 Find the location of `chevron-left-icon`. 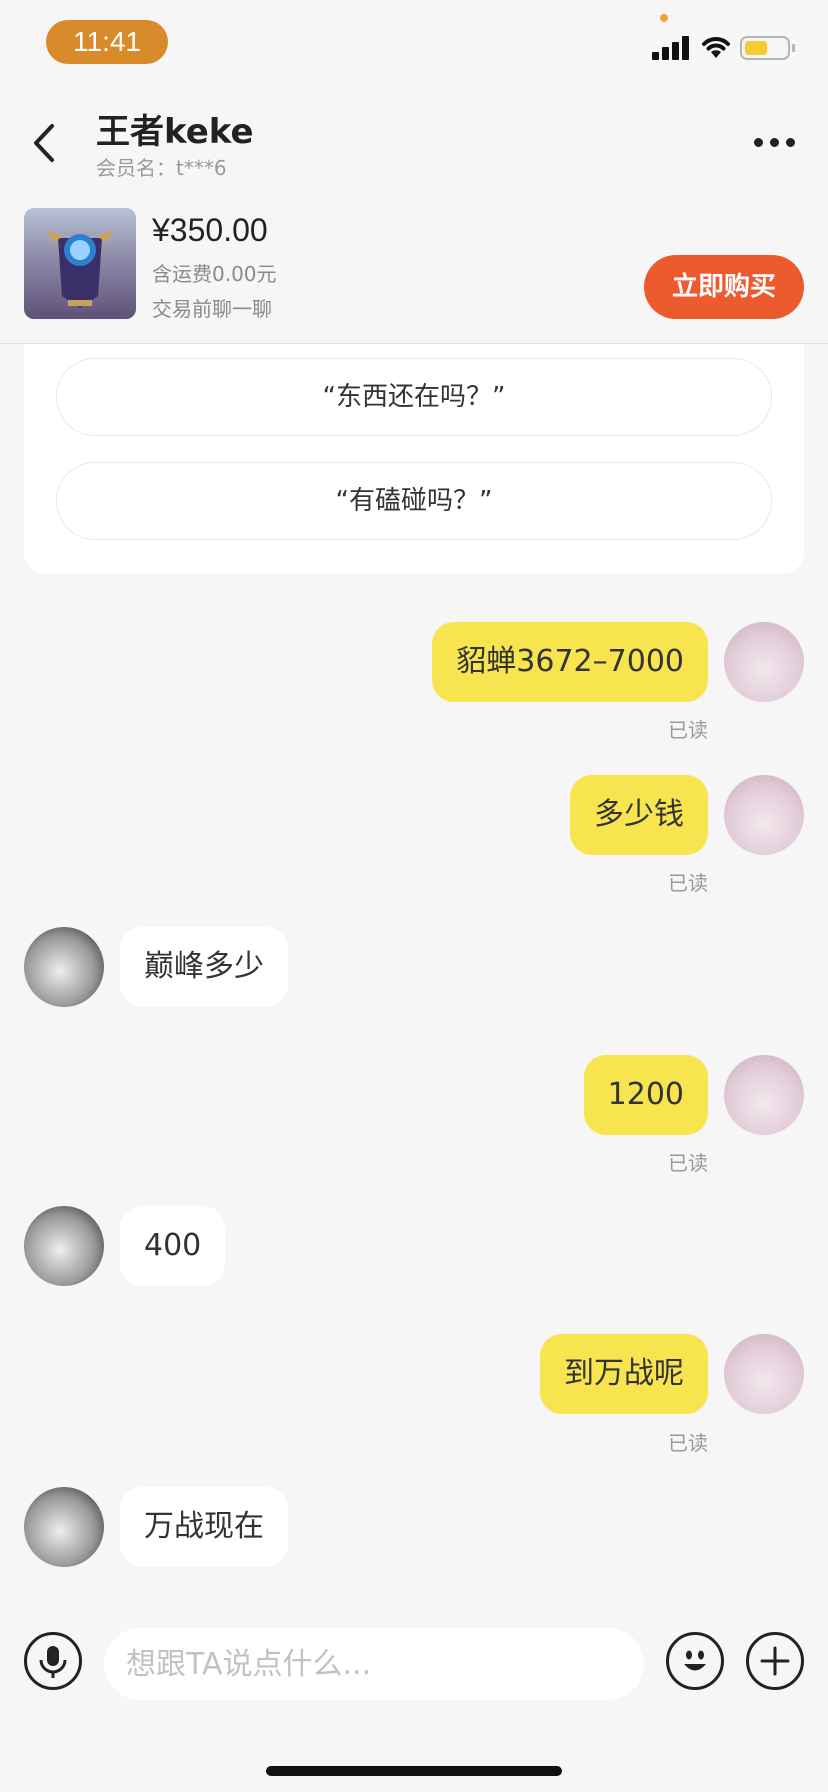

chevron-left-icon is located at coordinates (46, 143).